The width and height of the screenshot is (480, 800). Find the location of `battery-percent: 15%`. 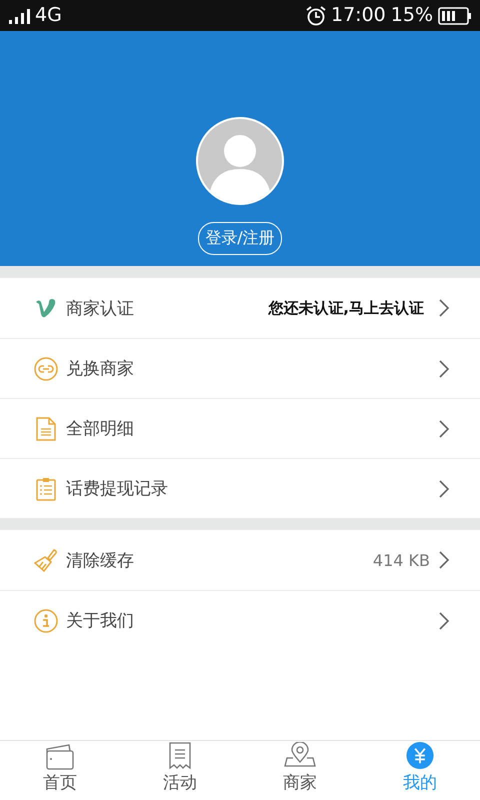

battery-percent: 15% is located at coordinates (411, 15).